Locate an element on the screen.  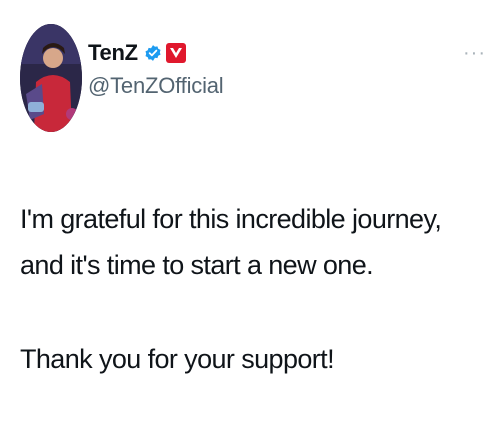
avatar-photo is located at coordinates (51, 78).